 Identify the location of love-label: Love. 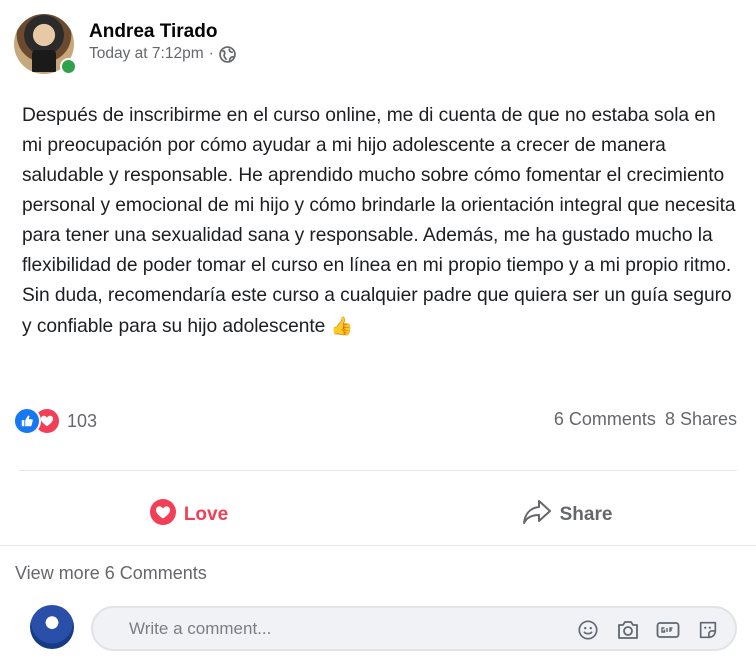
(206, 514).